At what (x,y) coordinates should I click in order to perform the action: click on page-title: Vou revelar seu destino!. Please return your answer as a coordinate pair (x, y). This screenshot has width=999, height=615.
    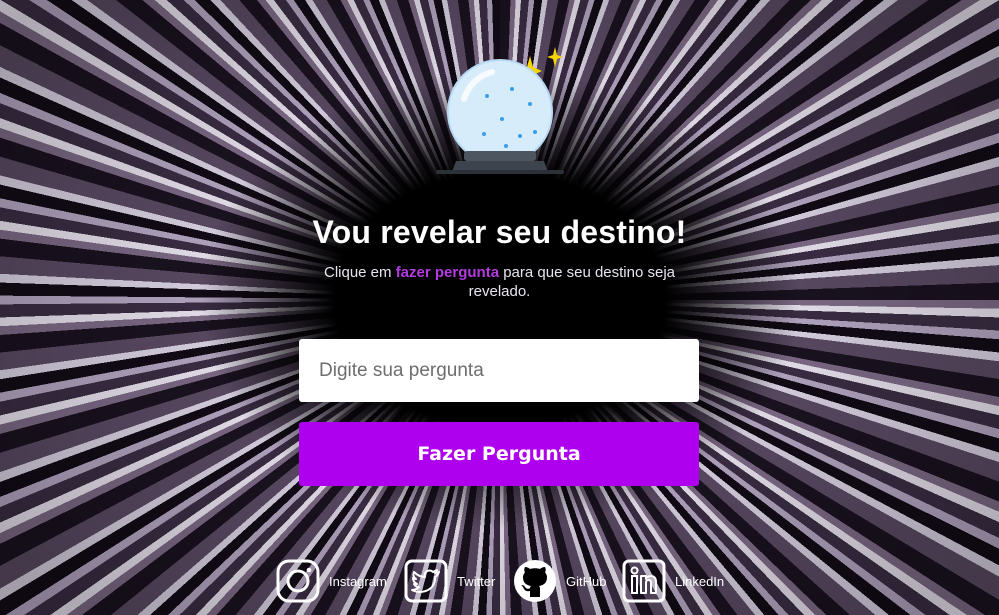
    Looking at the image, I should click on (499, 232).